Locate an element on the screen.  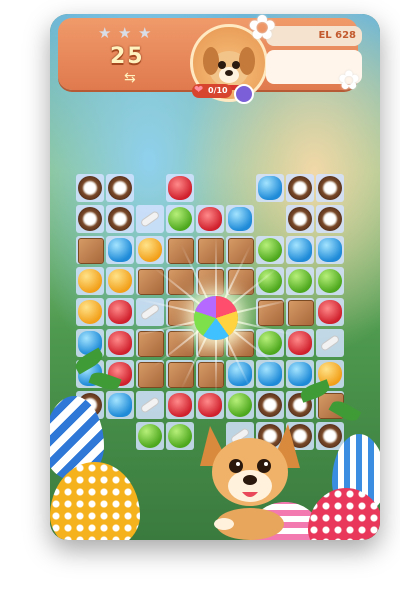
booster-slot-icon is located at coordinates (244, 94).